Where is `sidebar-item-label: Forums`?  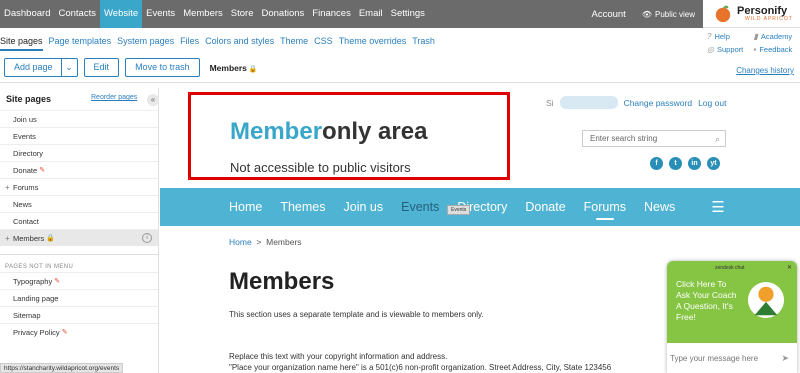
sidebar-item-label: Forums is located at coordinates (26, 187).